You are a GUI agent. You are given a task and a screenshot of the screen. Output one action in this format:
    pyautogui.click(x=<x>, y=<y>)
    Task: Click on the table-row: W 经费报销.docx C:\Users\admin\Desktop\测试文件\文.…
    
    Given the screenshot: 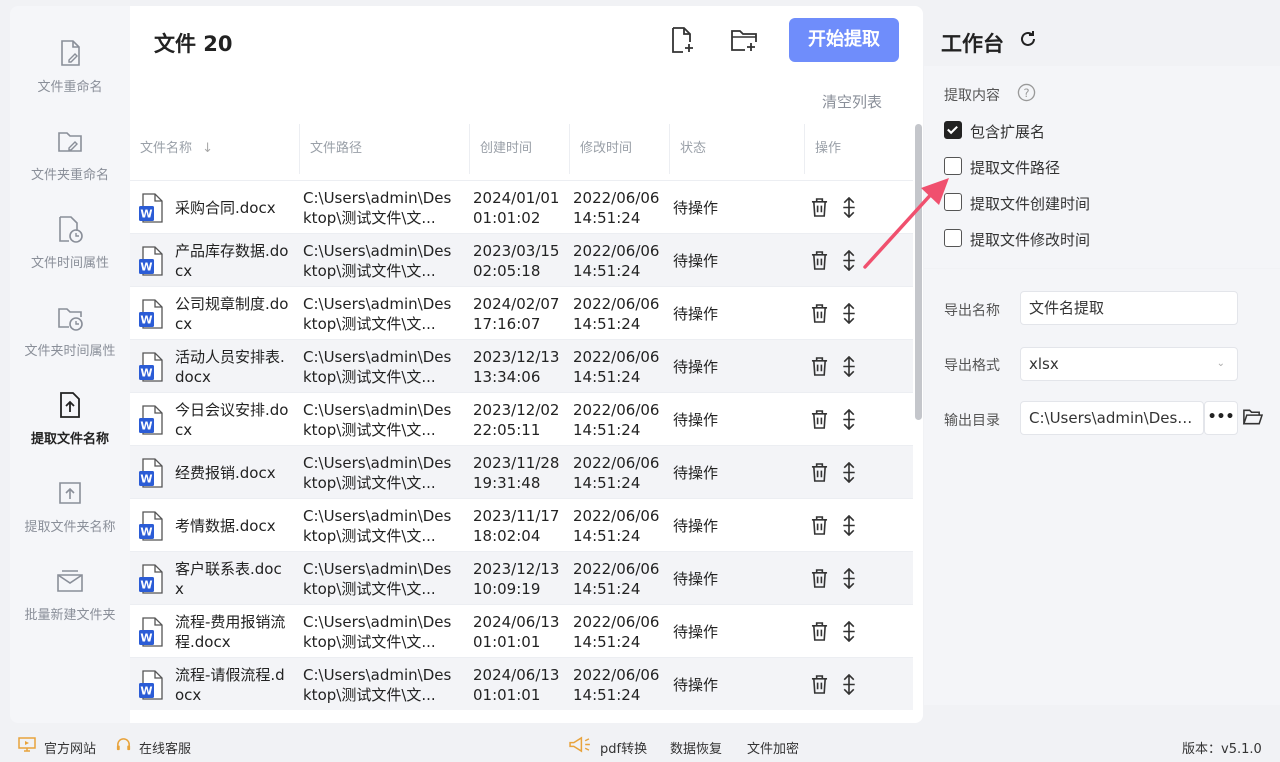 What is the action you would take?
    pyautogui.click(x=521, y=471)
    